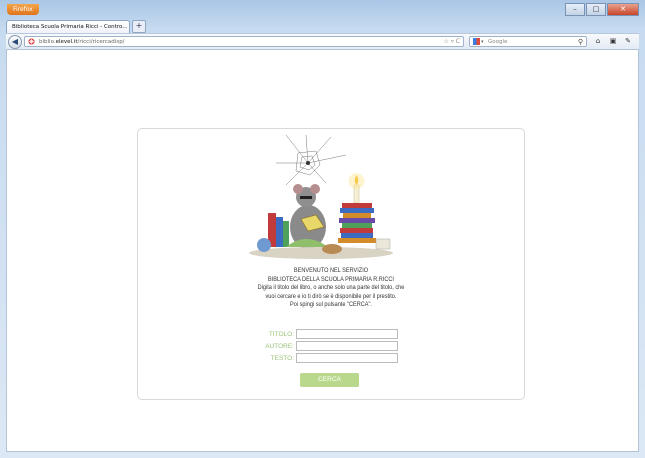 The height and width of the screenshot is (458, 645). I want to click on star-icon: ☆, so click(446, 41).